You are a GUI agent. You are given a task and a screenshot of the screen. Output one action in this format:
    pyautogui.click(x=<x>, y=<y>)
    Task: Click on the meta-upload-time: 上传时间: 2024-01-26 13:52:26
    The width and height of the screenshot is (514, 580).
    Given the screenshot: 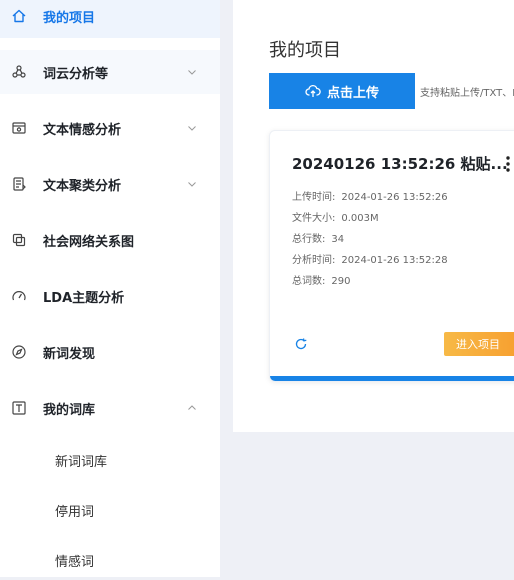 What is the action you would take?
    pyautogui.click(x=370, y=195)
    